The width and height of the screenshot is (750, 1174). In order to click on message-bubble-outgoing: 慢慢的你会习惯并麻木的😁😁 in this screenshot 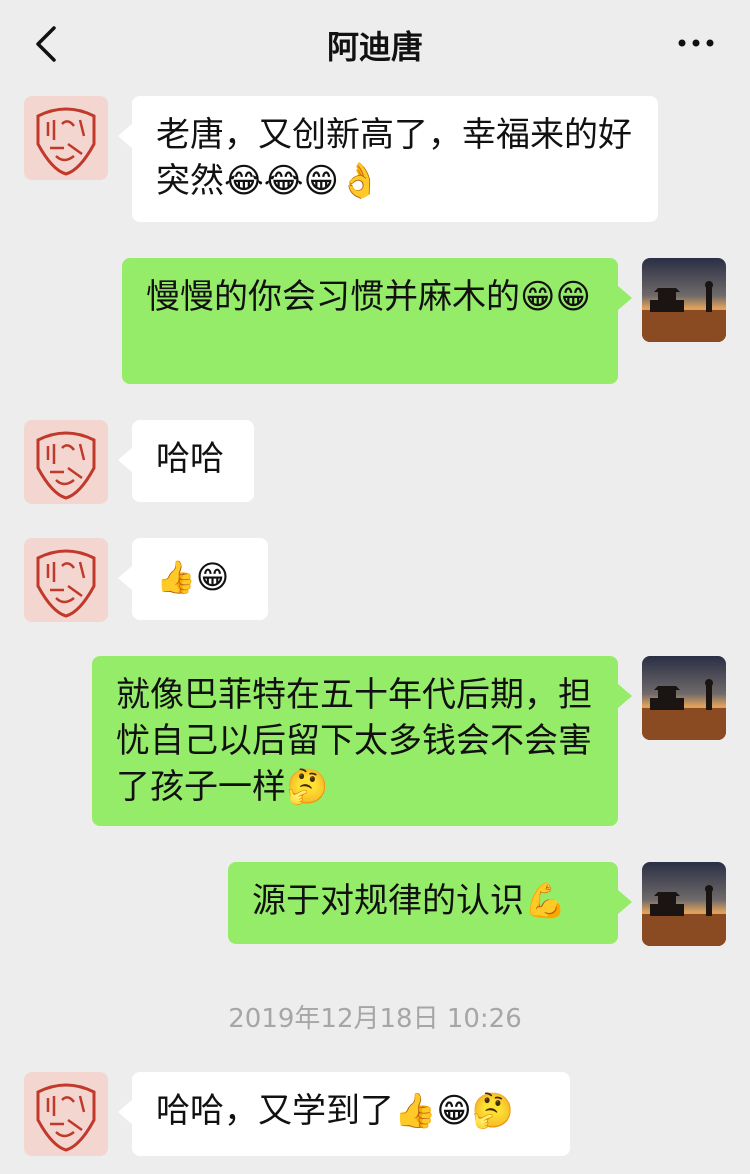, I will do `click(377, 321)`.